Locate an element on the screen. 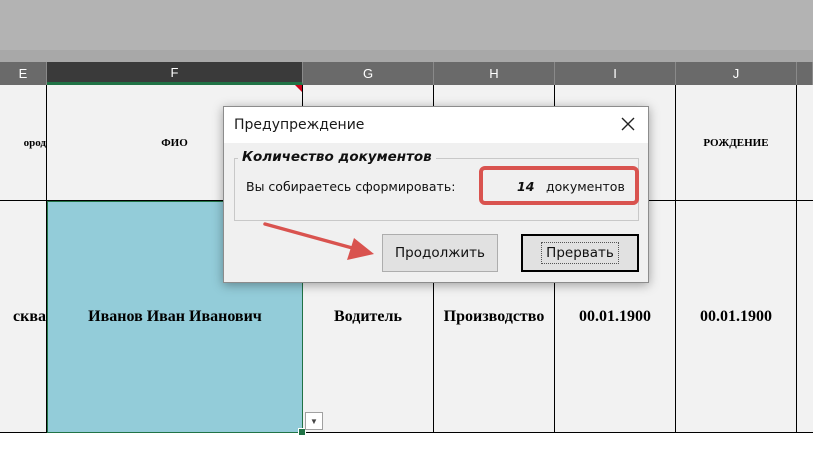 The height and width of the screenshot is (468, 813). formula-bar-area is located at coordinates (406, 56).